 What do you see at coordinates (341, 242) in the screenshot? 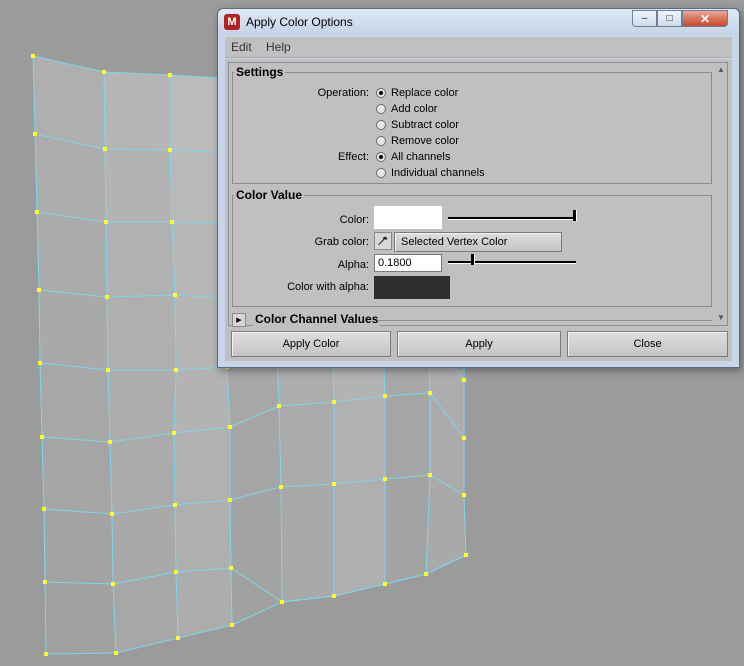
I see `grab-color-label: Grab color:` at bounding box center [341, 242].